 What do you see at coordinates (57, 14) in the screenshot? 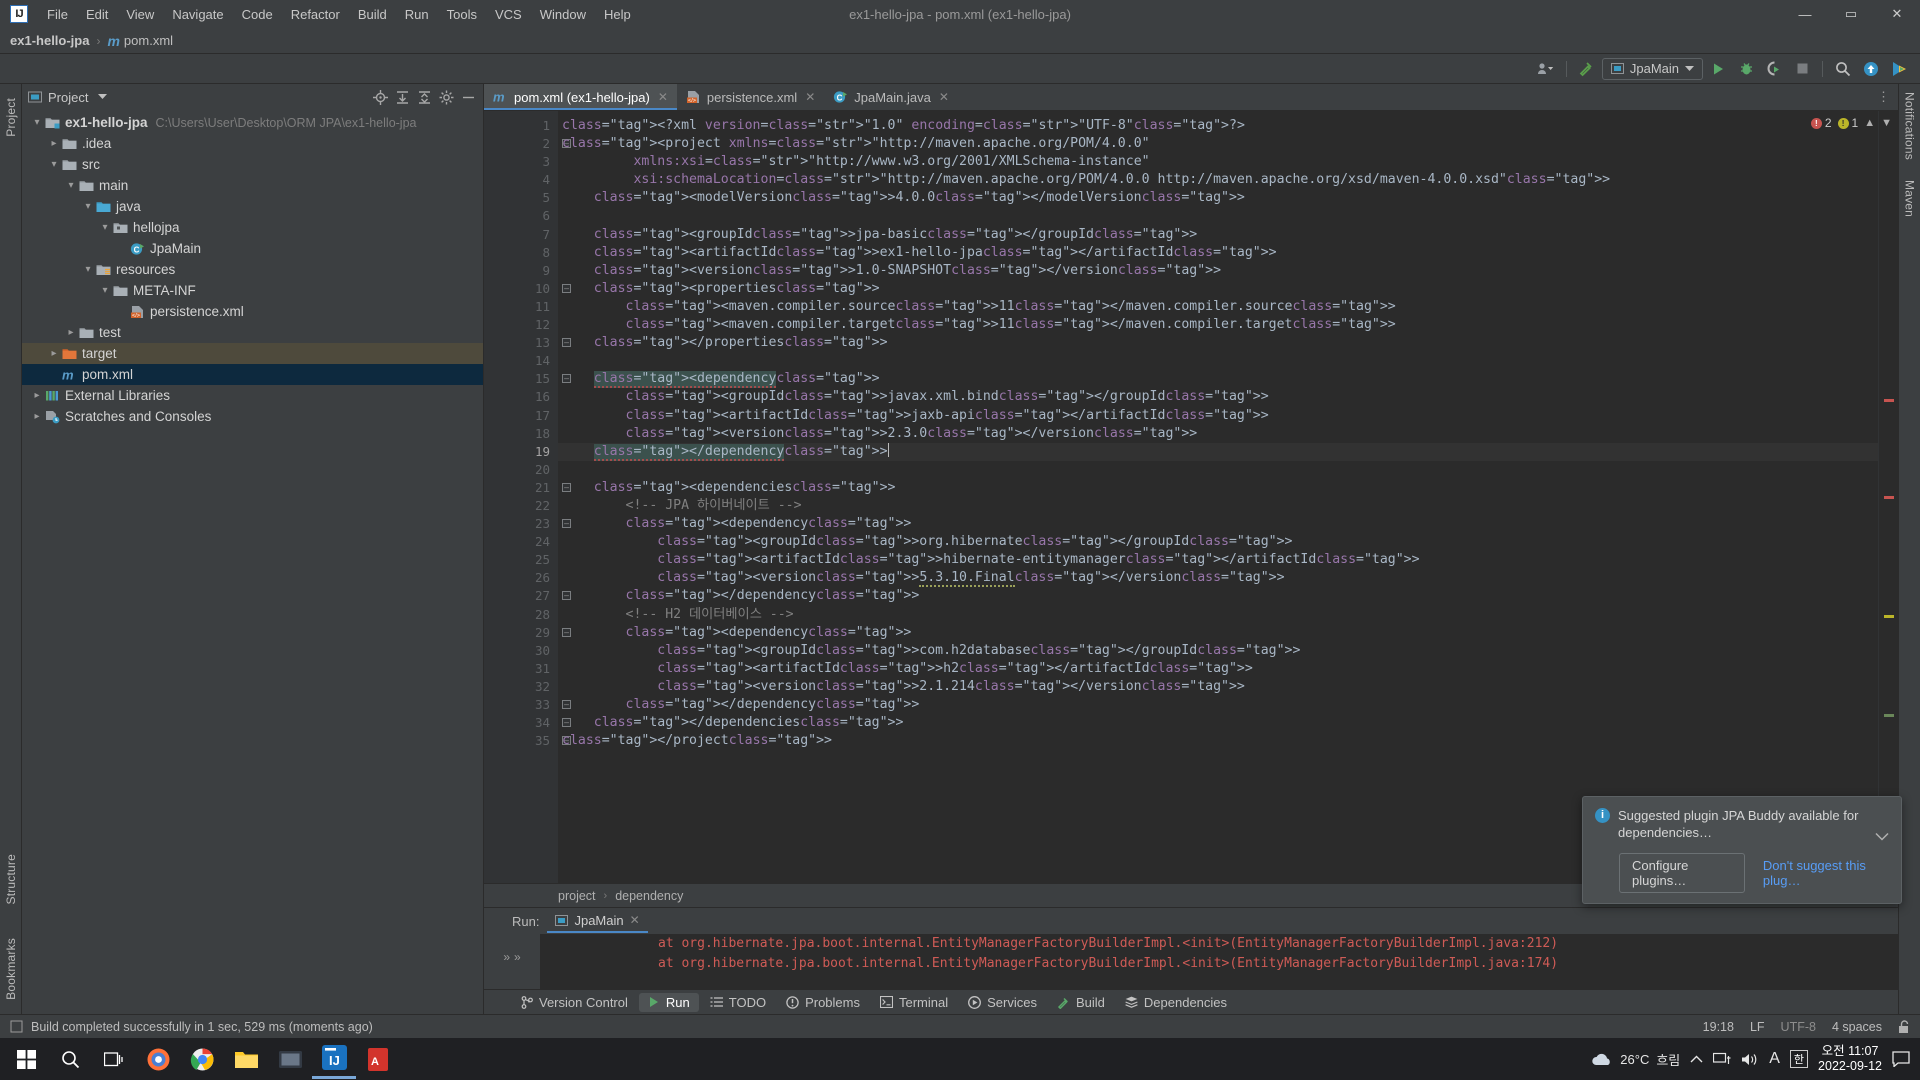
I see `menu-file: File` at bounding box center [57, 14].